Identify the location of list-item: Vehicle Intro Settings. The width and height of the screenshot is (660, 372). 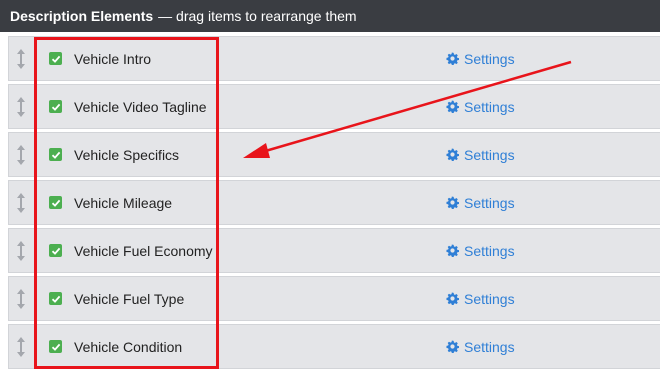
(334, 58).